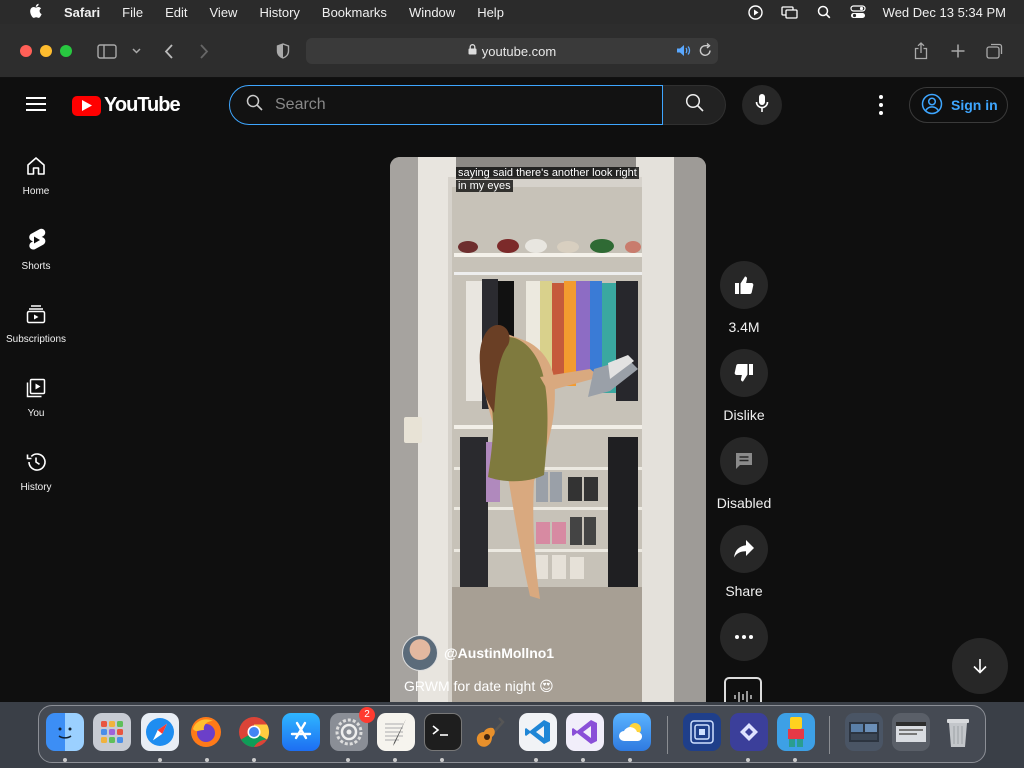 The image size is (1024, 768). I want to click on dislike-label: Dislike, so click(744, 415).